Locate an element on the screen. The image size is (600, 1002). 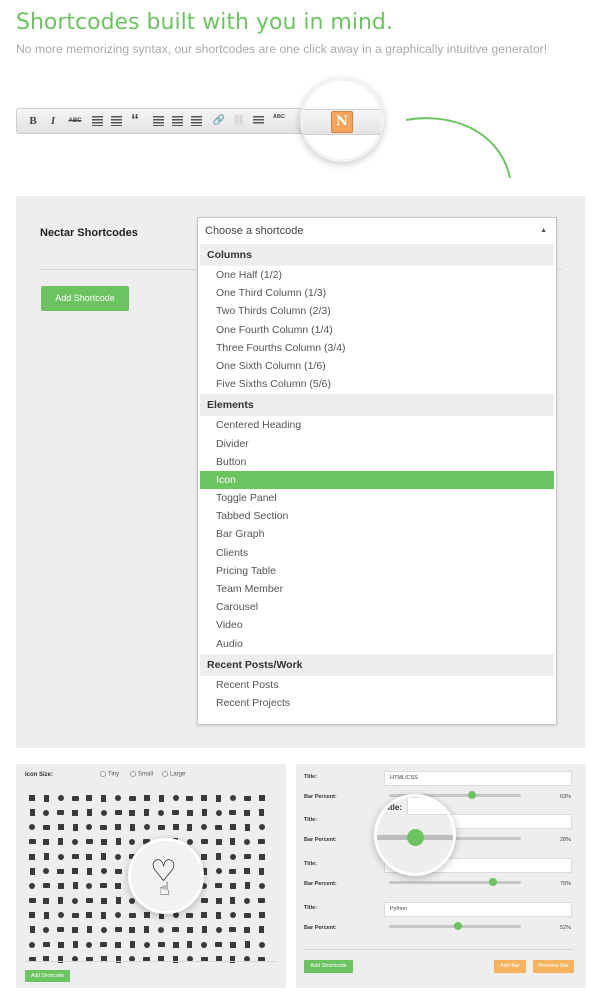
blockquote-icon: “ is located at coordinates (135, 121).